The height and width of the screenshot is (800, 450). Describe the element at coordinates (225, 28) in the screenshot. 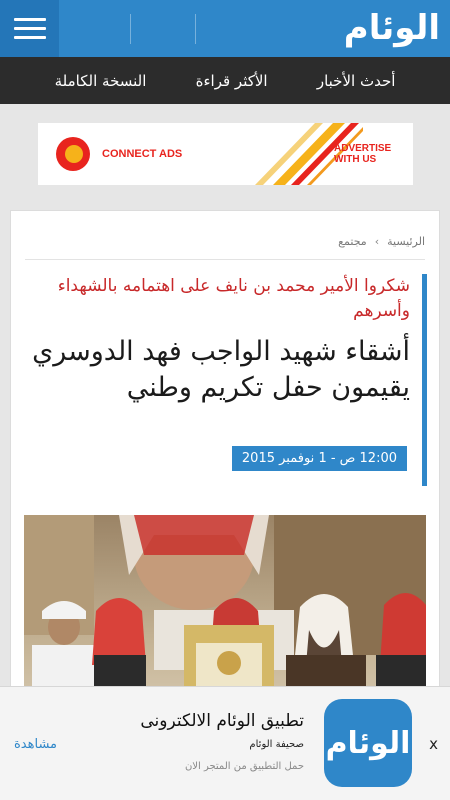

I see `top-bar: الوئام` at that location.